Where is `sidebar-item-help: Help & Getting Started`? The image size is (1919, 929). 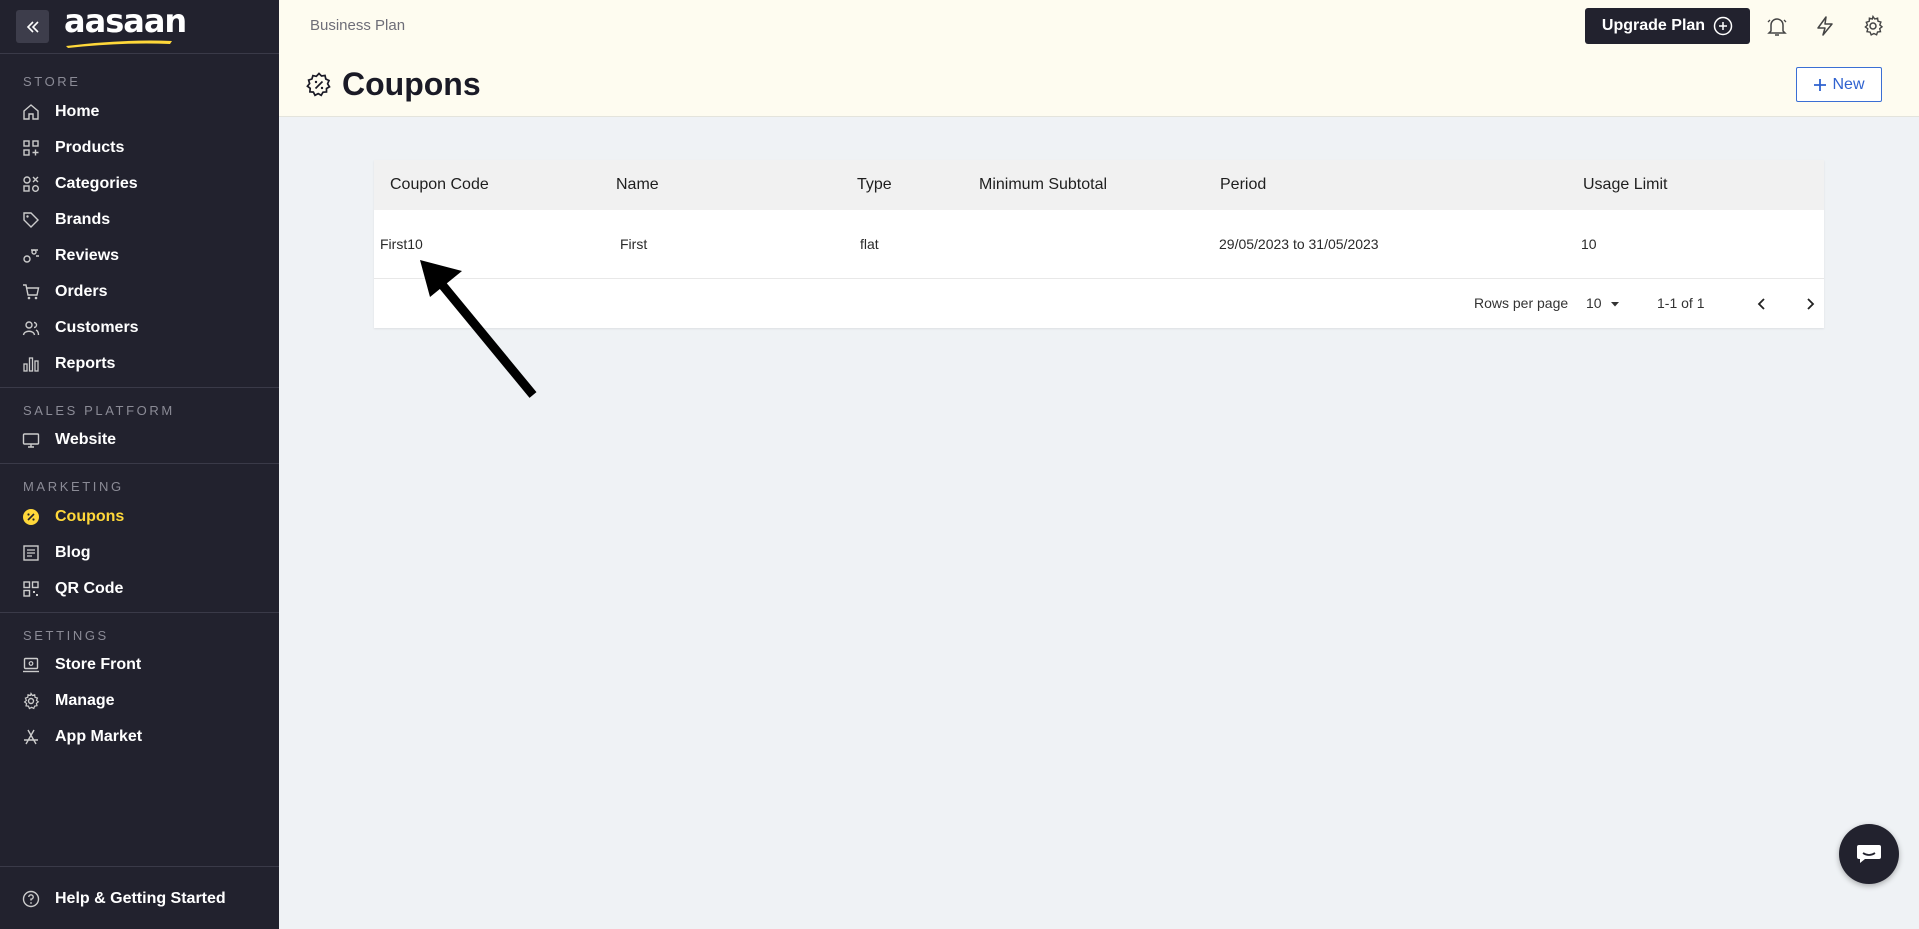 sidebar-item-help: Help & Getting Started is located at coordinates (139, 899).